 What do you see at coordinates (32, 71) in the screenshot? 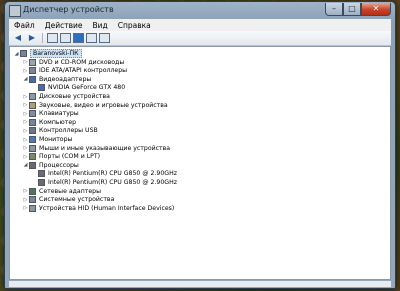
I see `ide-controller-icon` at bounding box center [32, 71].